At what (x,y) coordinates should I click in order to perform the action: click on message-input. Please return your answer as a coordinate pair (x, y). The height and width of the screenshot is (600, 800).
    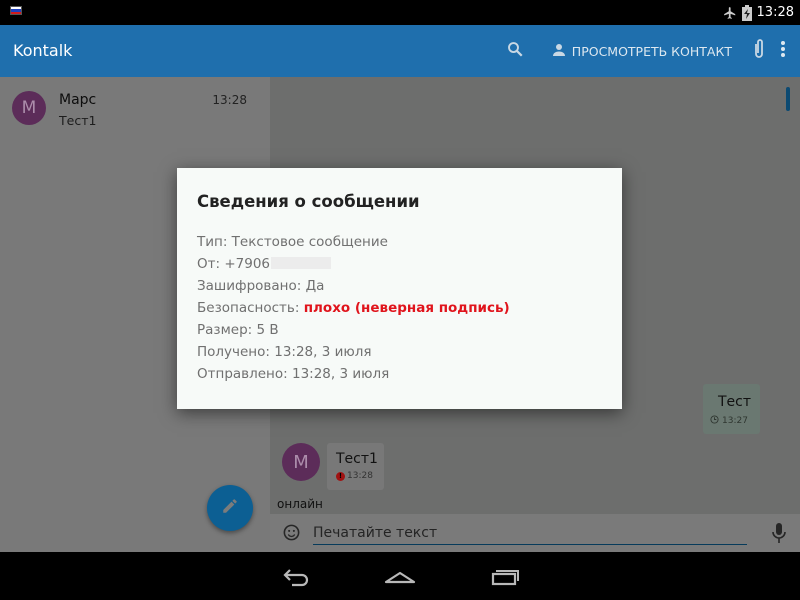
    Looking at the image, I should click on (530, 533).